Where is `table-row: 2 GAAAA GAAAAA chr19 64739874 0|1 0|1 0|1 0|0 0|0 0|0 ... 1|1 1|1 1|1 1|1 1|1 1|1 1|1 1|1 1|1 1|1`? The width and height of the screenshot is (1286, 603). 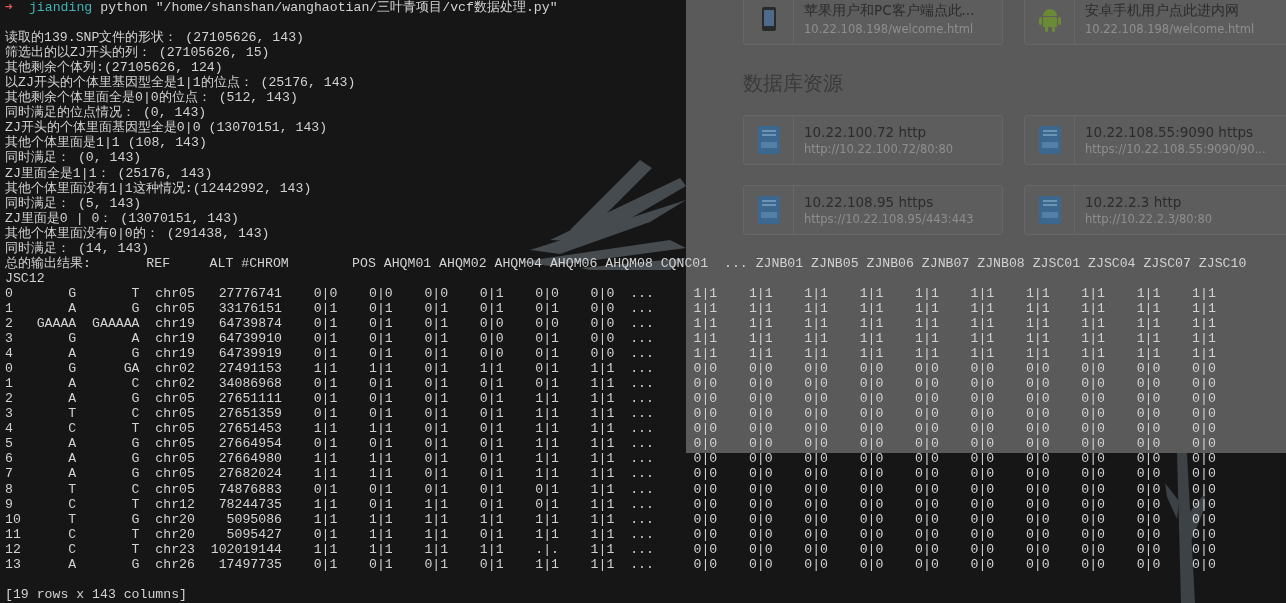
table-row: 2 GAAAA GAAAAA chr19 64739874 0|1 0|1 0|1 0|0 0|0 0|0 ... 1|1 1|1 1|1 1|1 1|1 1|1 1|1 1|1 1|1 1|1 is located at coordinates (610, 324).